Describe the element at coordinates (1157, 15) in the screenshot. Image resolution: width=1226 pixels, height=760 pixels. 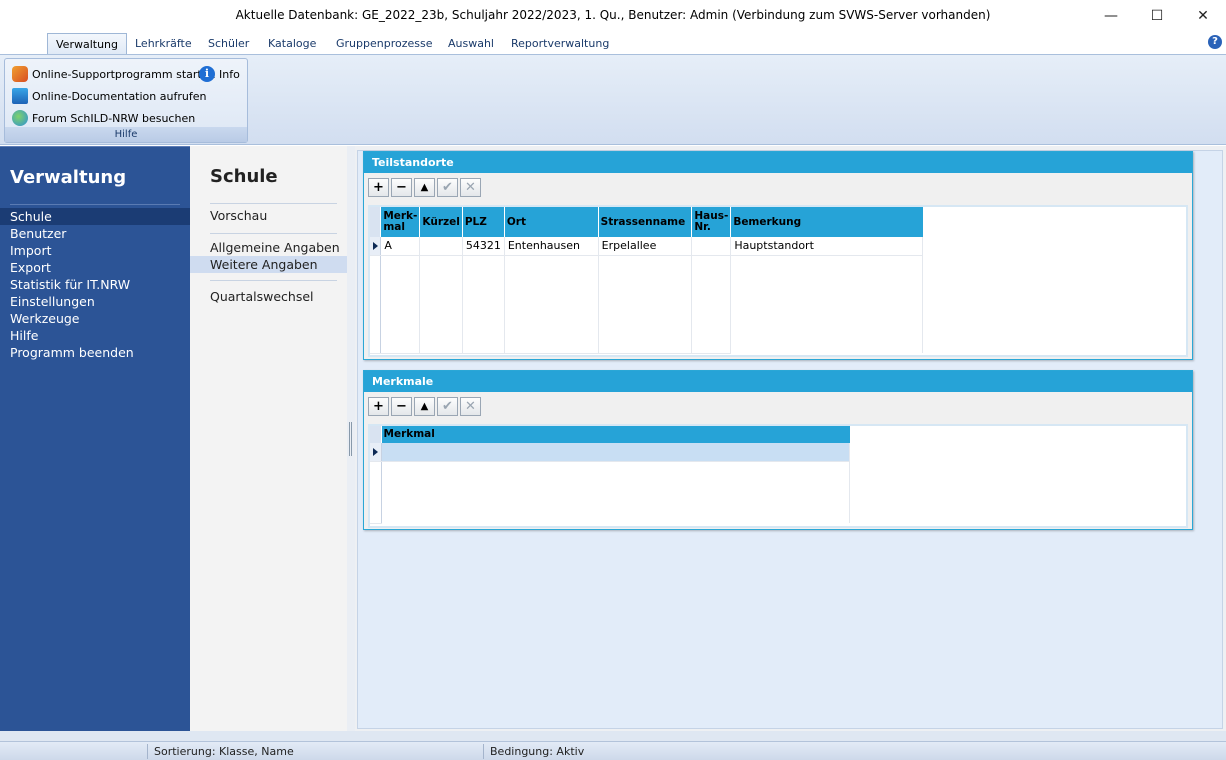
I see `maximize-button: ☐` at that location.